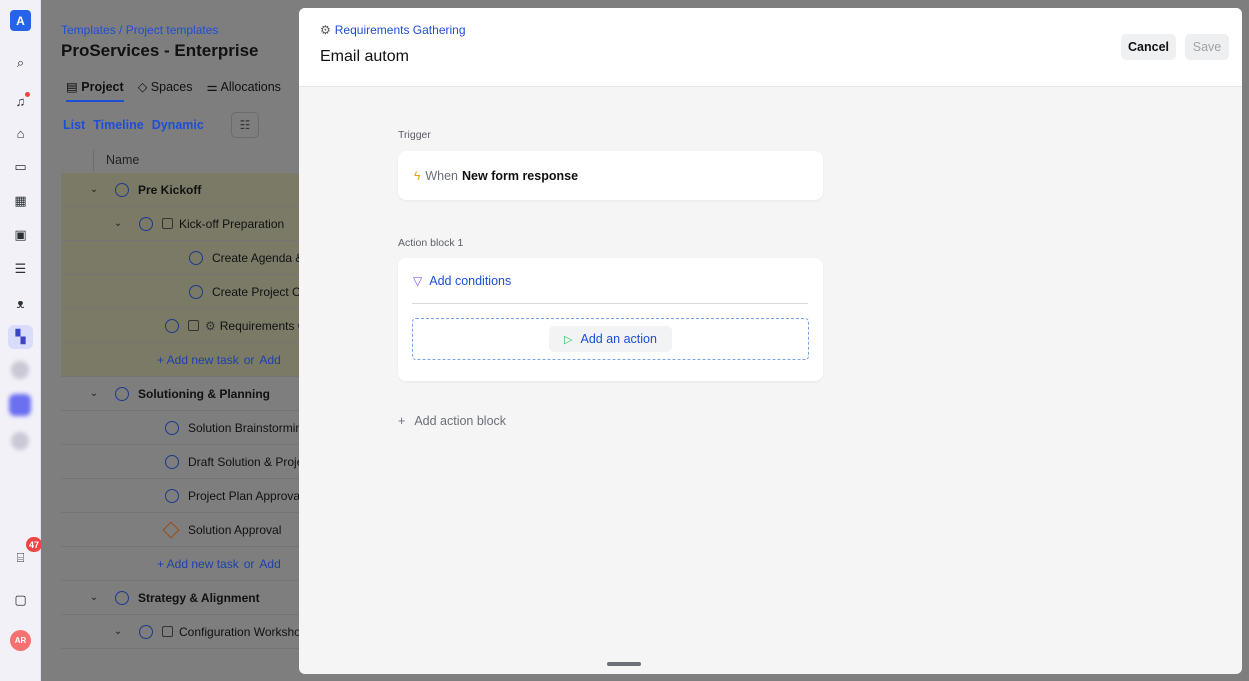 The height and width of the screenshot is (681, 1249). Describe the element at coordinates (20, 63) in the screenshot. I see `search-icon: ⌕` at that location.